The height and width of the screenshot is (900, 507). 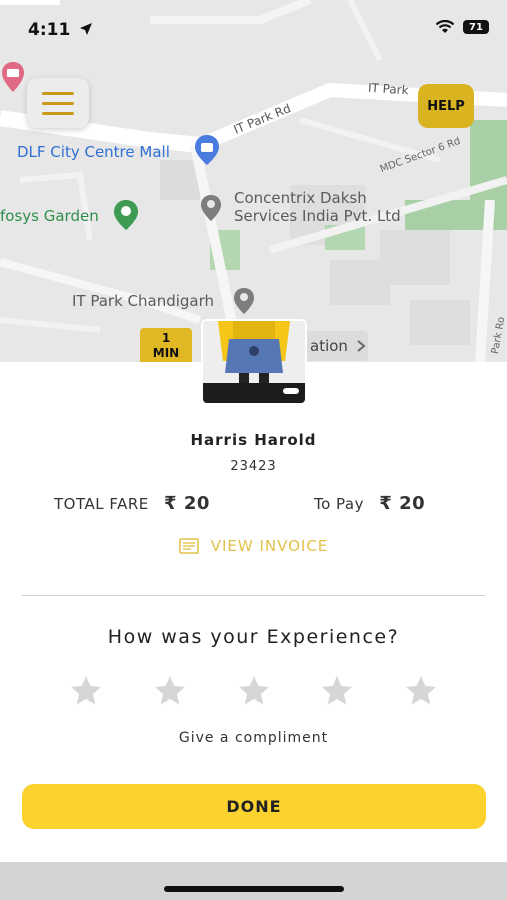 What do you see at coordinates (143, 301) in the screenshot?
I see `map-label-it-park-chandigarh: IT Park Chandigarh` at bounding box center [143, 301].